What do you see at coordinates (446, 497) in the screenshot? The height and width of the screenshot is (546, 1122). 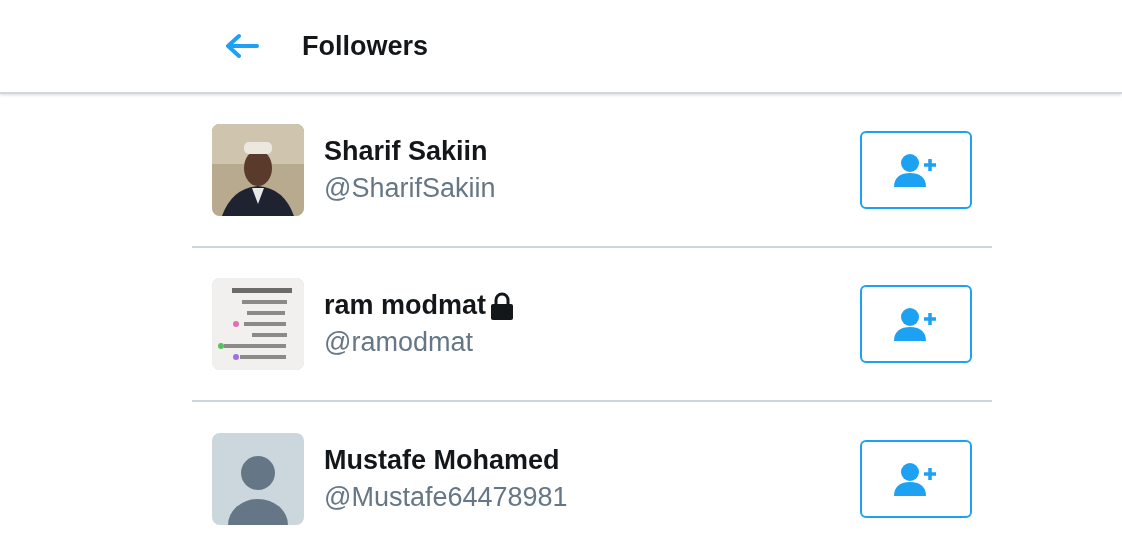 I see `user-handle: @Mustafe64478981` at bounding box center [446, 497].